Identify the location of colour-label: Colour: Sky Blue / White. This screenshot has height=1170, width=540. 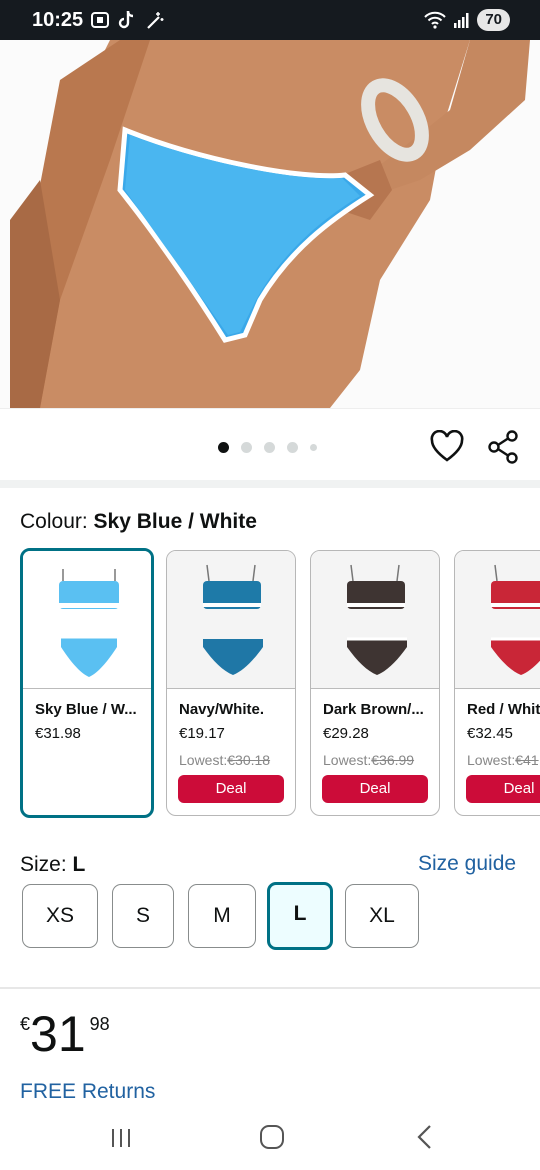
(138, 521).